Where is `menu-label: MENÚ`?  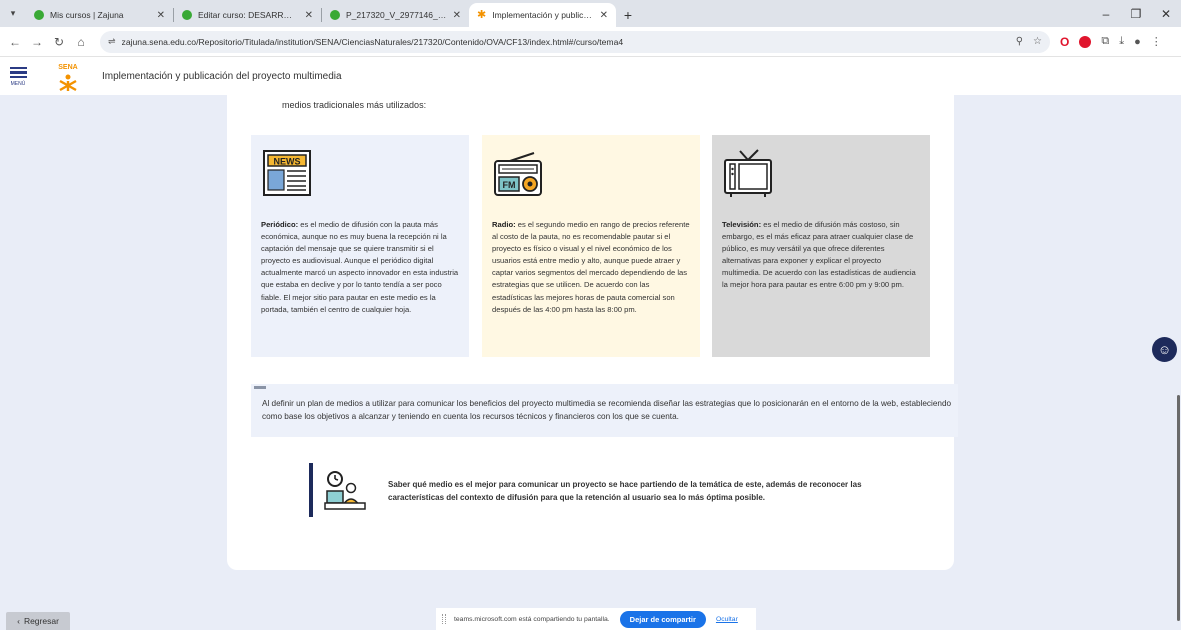 menu-label: MENÚ is located at coordinates (18, 84).